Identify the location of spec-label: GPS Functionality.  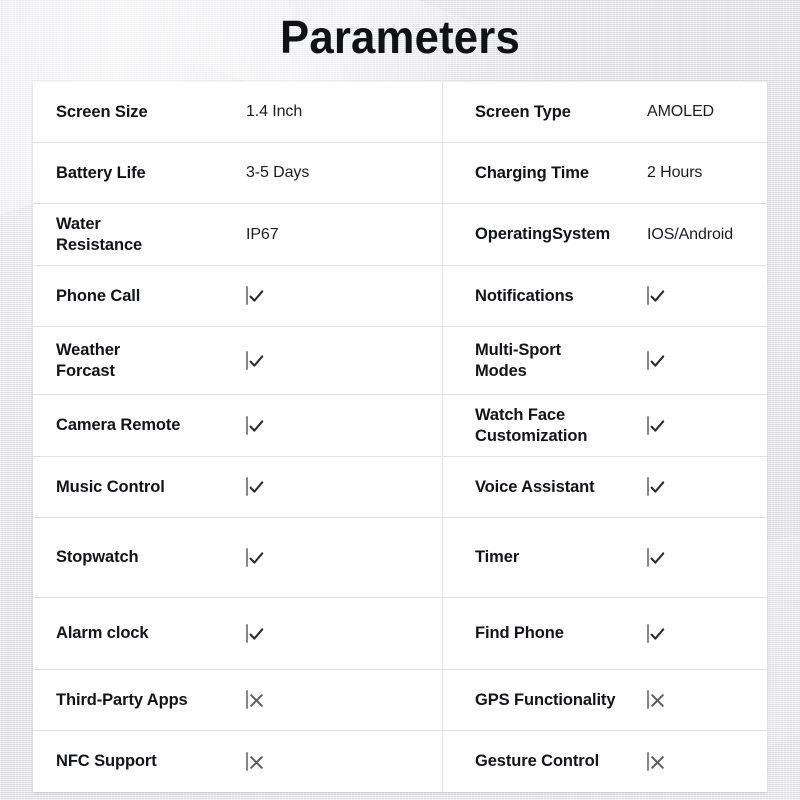
(545, 699).